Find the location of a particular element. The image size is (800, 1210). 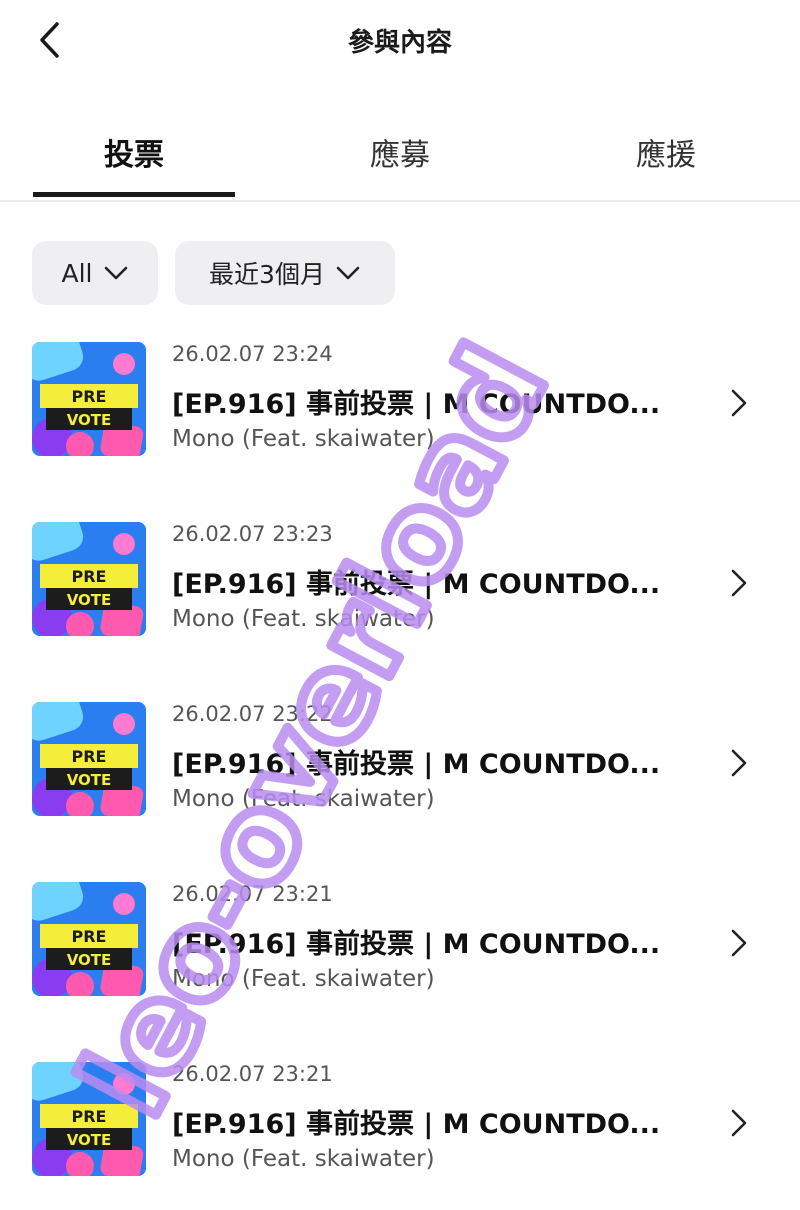

active-tab-indicator is located at coordinates (134, 194).